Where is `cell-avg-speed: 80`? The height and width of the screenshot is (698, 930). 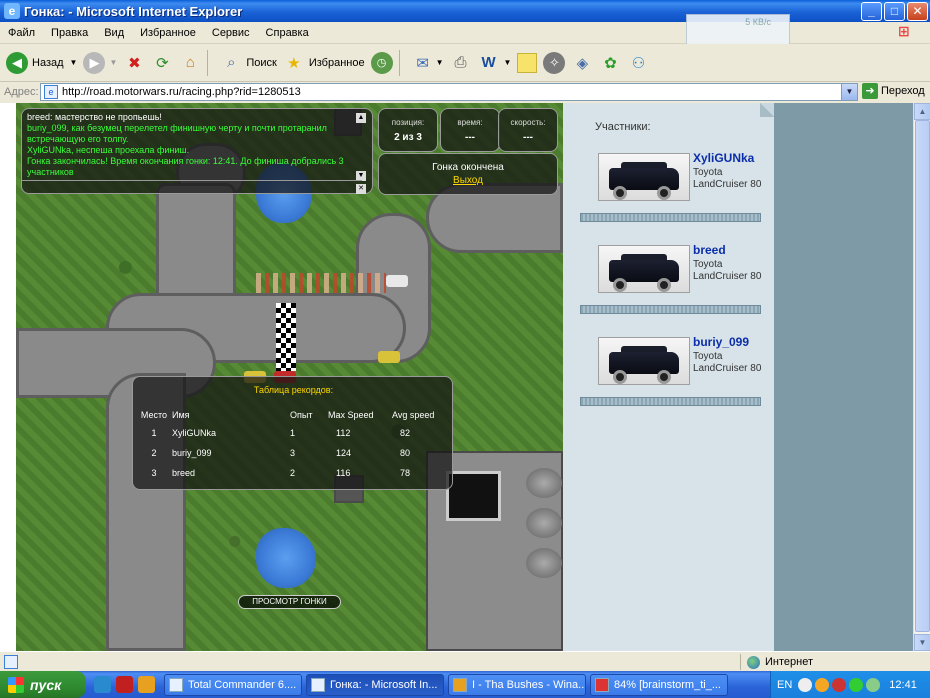
cell-avg-speed: 80 is located at coordinates (405, 453).